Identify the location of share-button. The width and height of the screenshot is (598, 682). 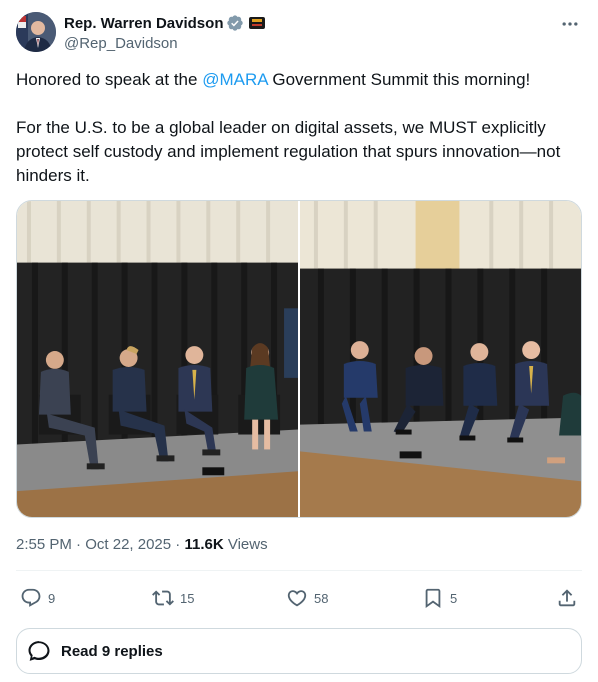
(570, 598).